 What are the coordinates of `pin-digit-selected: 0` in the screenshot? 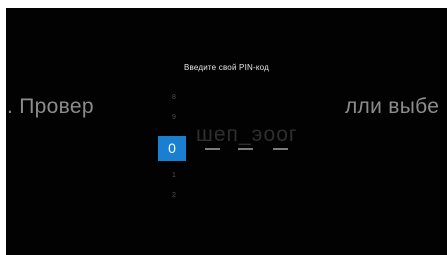 It's located at (172, 148).